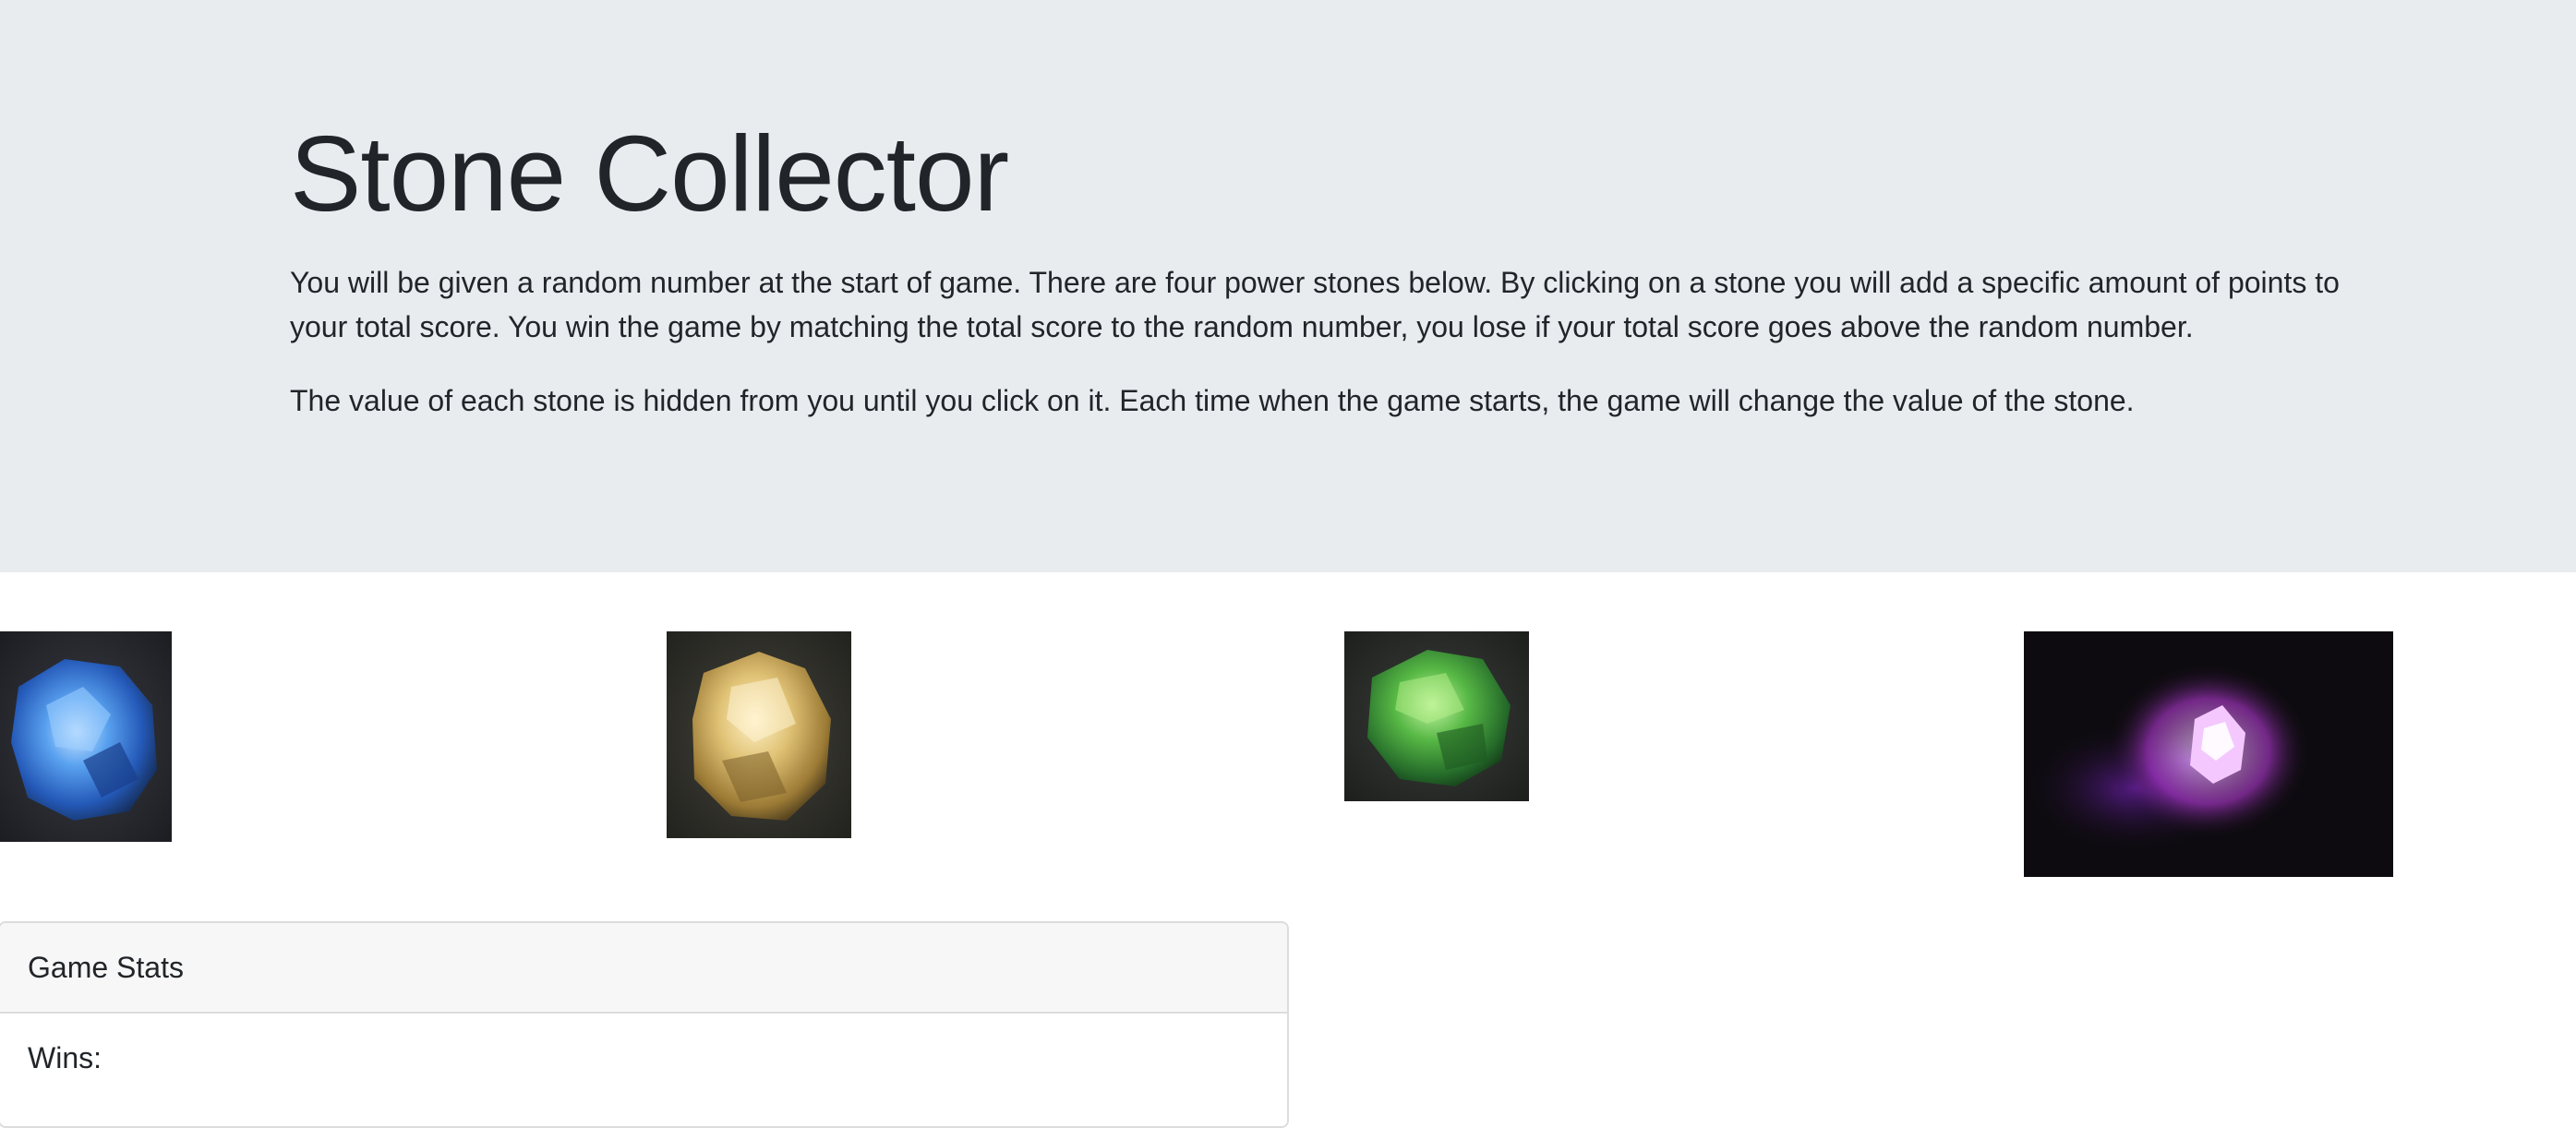 The image size is (2576, 1128). I want to click on game-stats-header: Game Stats, so click(643, 968).